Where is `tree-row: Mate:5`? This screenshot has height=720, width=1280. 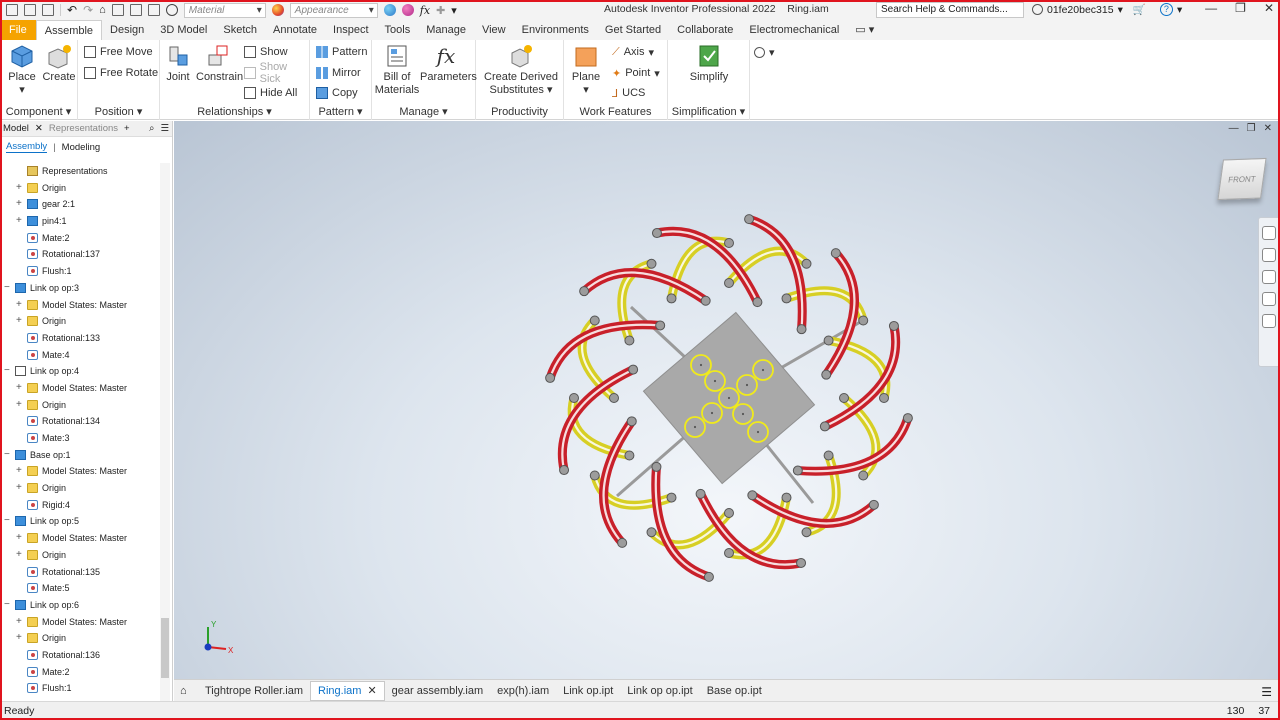 tree-row: Mate:5 is located at coordinates (80, 588).